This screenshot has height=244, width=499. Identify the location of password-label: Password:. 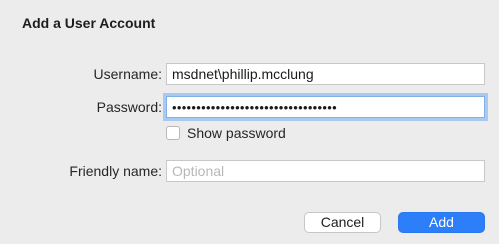
(129, 107).